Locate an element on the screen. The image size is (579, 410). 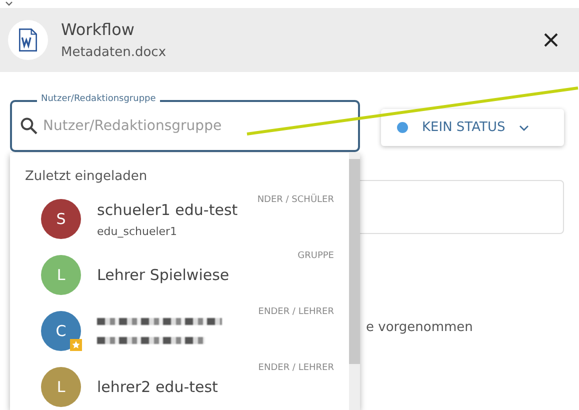
suggestion-item: S schueler1 edu-test edu_schueler1 NDER / SCHÜLER is located at coordinates (185, 219).